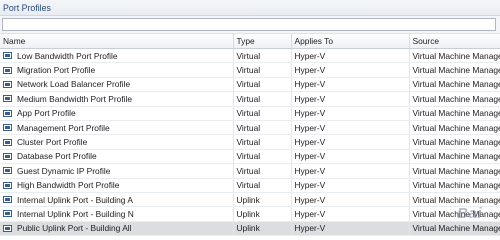 The height and width of the screenshot is (240, 500). Describe the element at coordinates (57, 156) in the screenshot. I see `profile-name: Database Port Profile` at that location.